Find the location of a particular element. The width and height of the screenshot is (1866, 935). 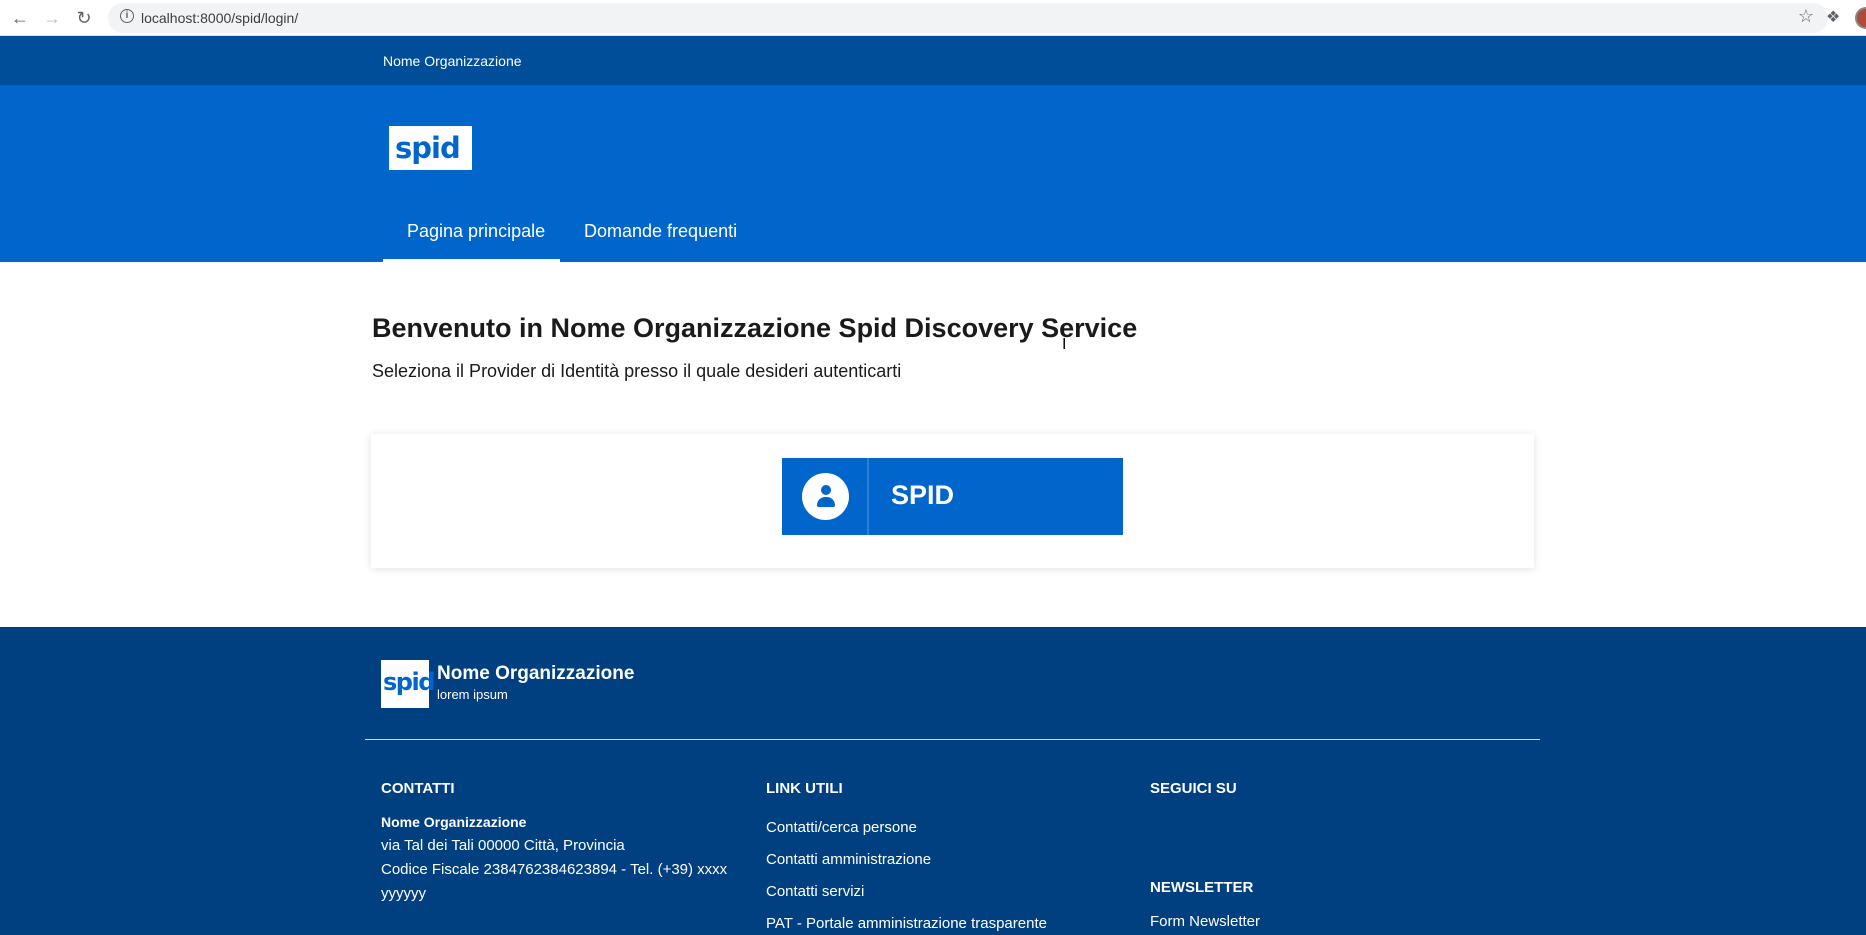

bookmark-star-icon: ☆ is located at coordinates (1806, 16).